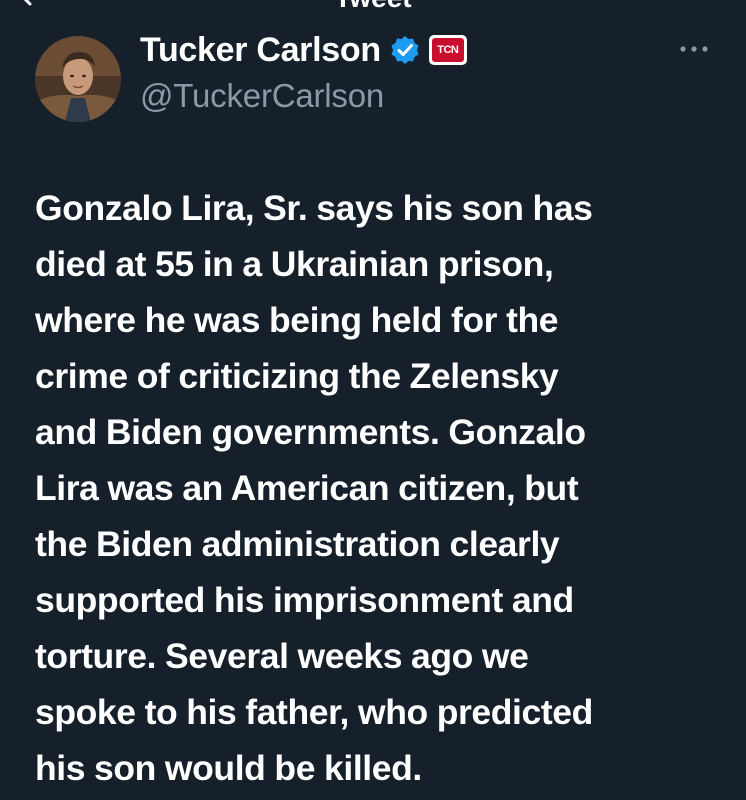 The width and height of the screenshot is (746, 800). What do you see at coordinates (694, 49) in the screenshot?
I see `more-options-icon` at bounding box center [694, 49].